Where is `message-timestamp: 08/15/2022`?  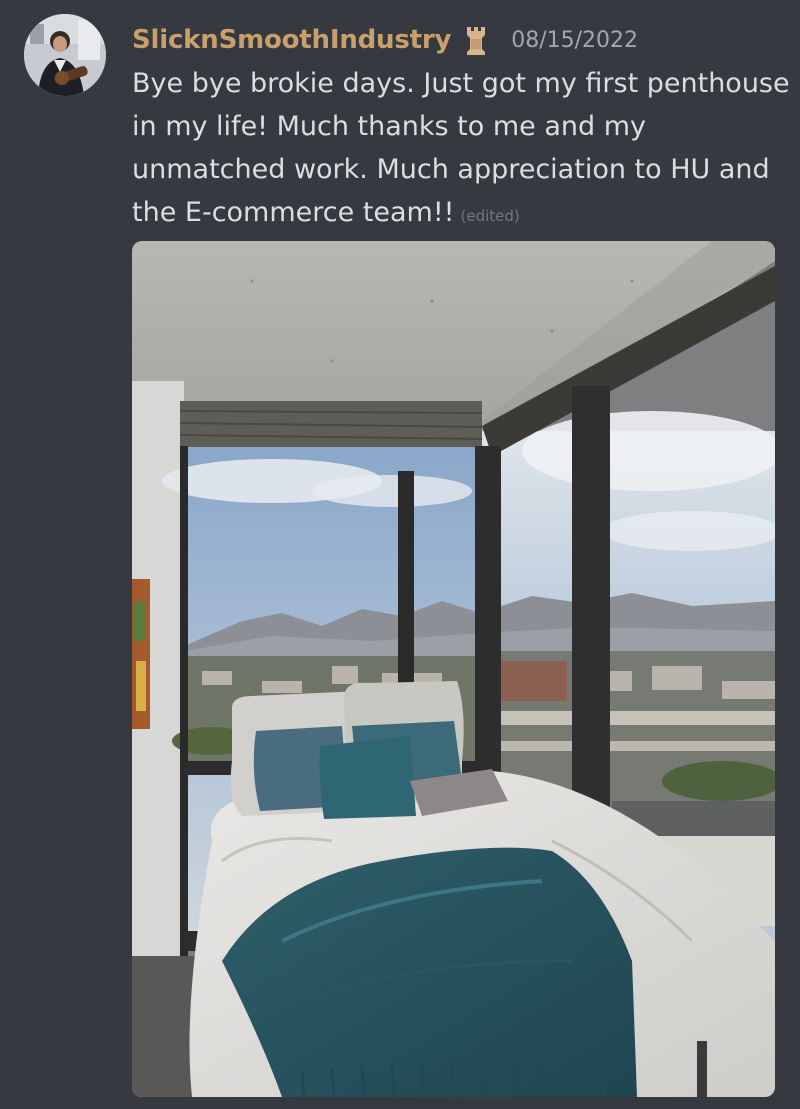
message-timestamp: 08/15/2022 is located at coordinates (574, 40).